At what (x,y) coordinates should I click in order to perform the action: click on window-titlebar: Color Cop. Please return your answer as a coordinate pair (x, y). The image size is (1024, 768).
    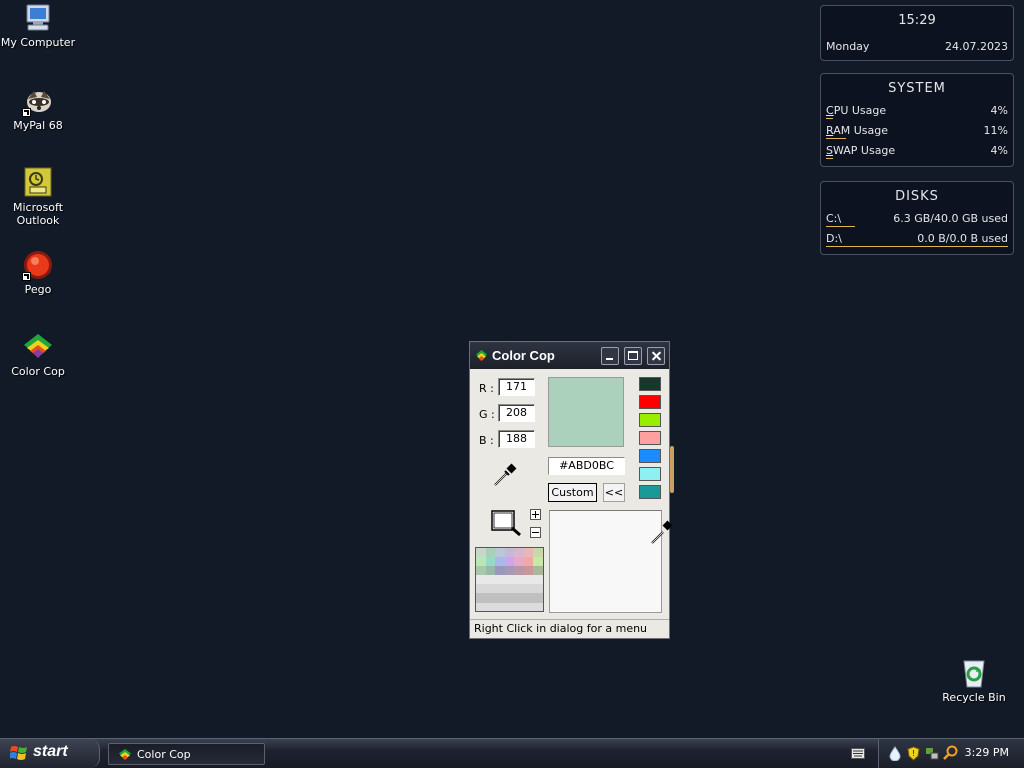
    Looking at the image, I should click on (569, 355).